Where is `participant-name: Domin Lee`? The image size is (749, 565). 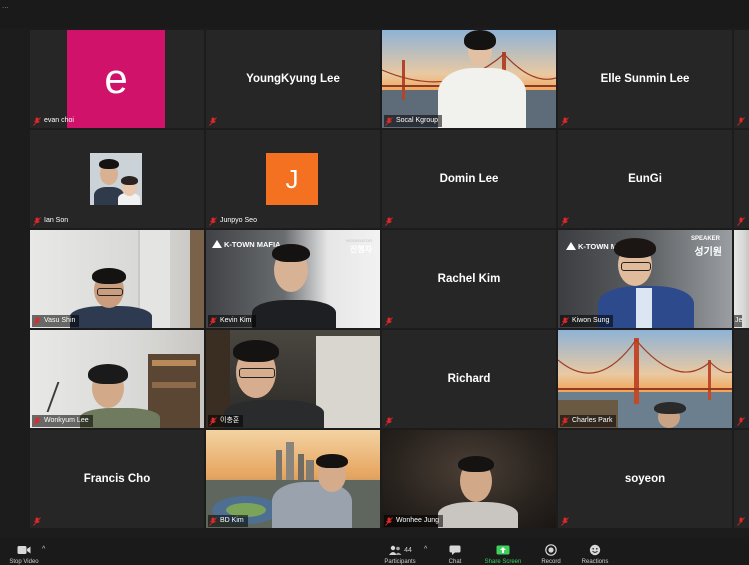
participant-name: Domin Lee is located at coordinates (469, 179).